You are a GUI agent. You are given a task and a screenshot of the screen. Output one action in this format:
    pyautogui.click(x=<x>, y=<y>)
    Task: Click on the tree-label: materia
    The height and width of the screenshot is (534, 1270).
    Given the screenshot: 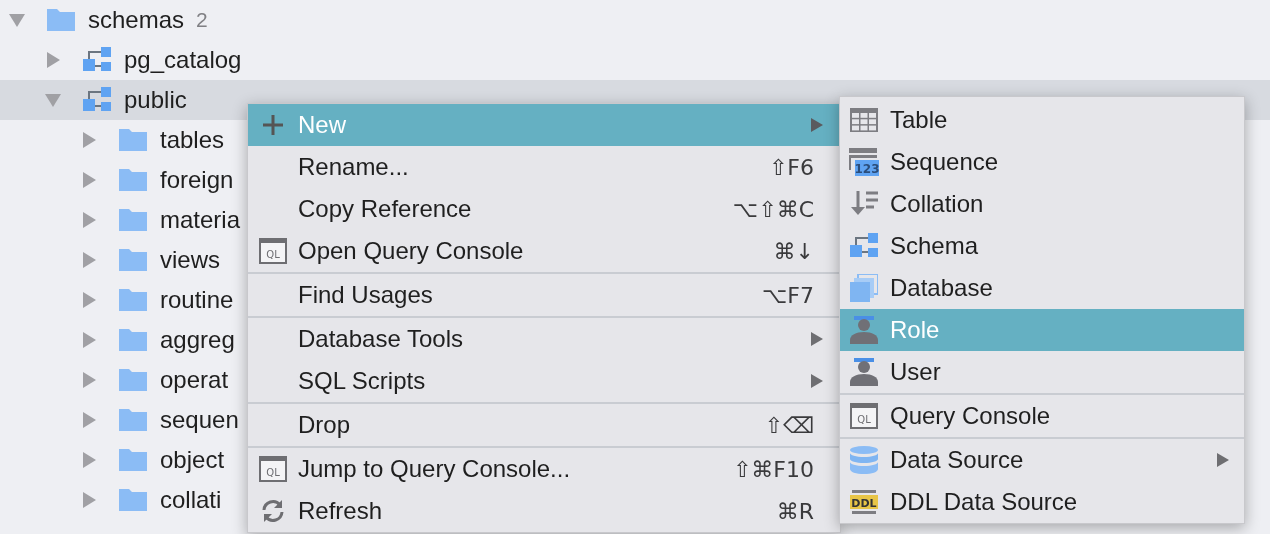 What is the action you would take?
    pyautogui.click(x=200, y=220)
    